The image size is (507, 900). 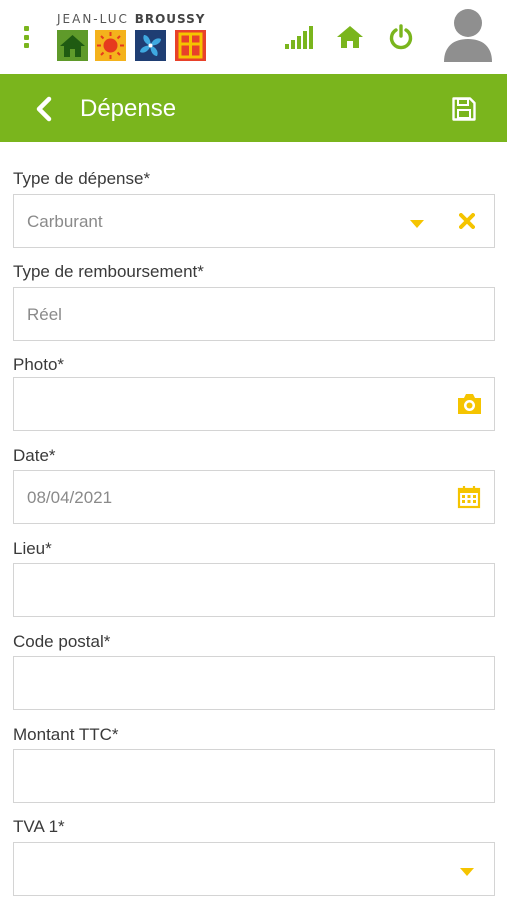 I want to click on type-depense-select: Carburant, so click(x=254, y=221).